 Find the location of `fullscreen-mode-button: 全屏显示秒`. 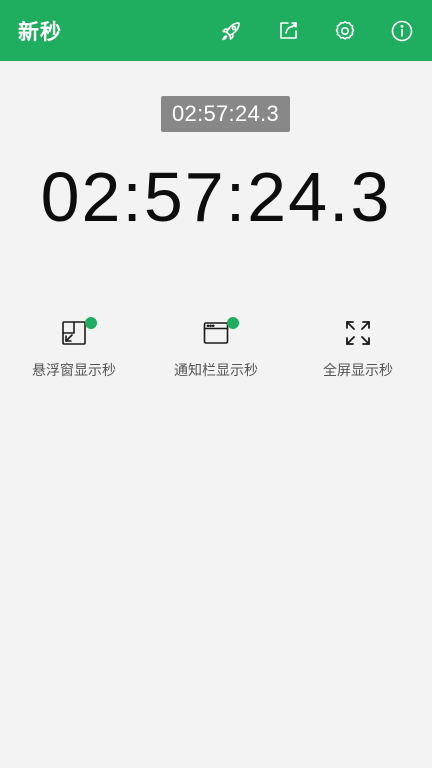

fullscreen-mode-button: 全屏显示秒 is located at coordinates (358, 349).